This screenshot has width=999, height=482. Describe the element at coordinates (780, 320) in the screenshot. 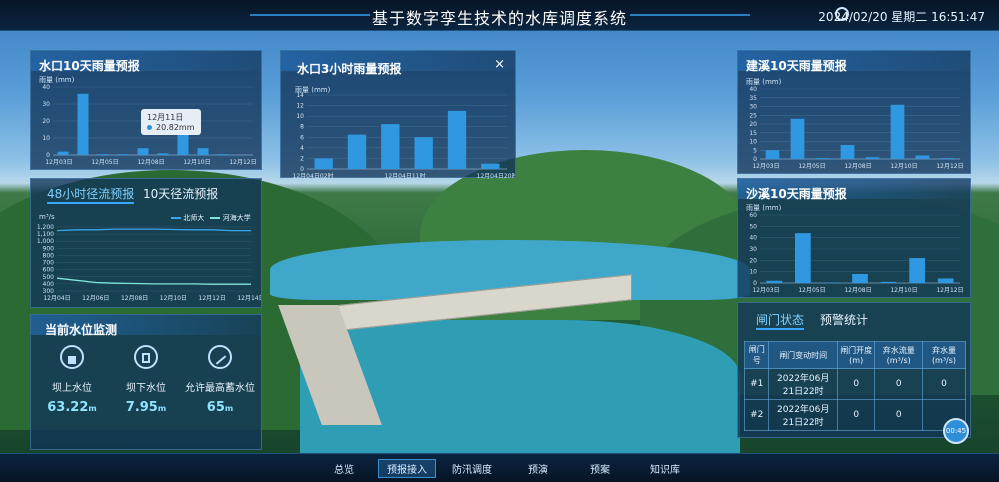

I see `tab-gate-status: 闸门状态` at that location.